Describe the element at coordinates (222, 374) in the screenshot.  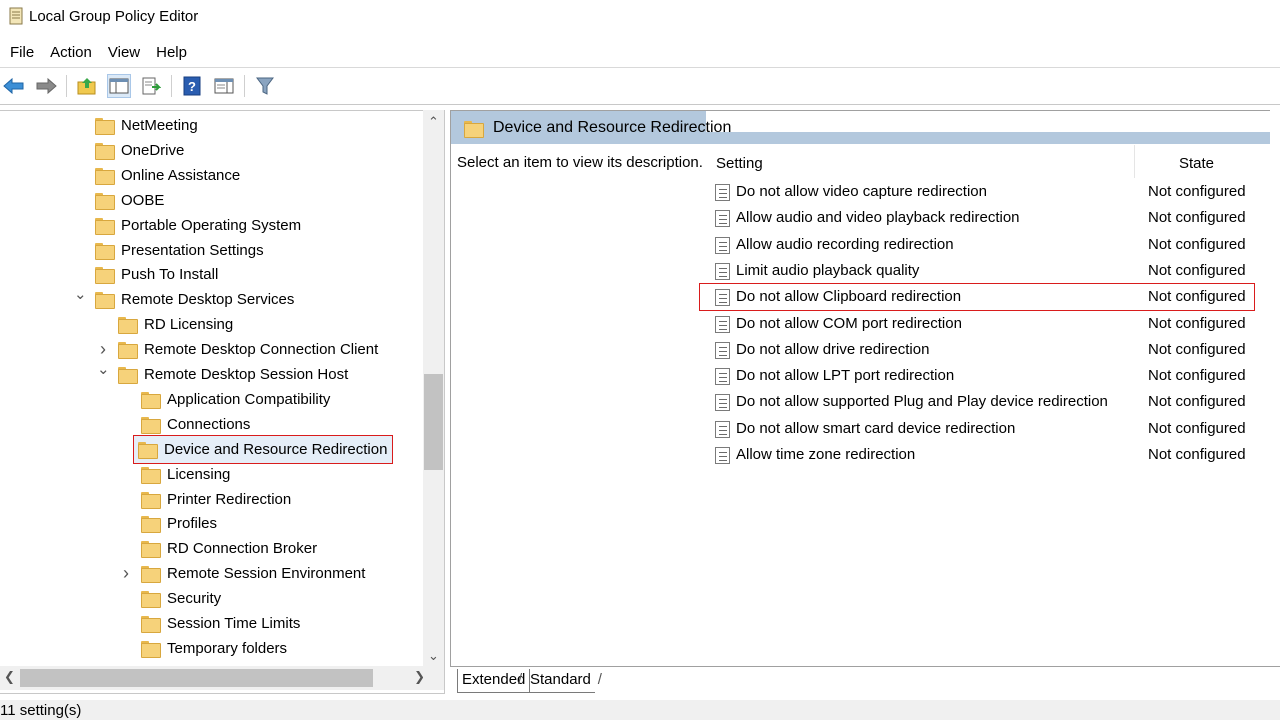
I see `tree-item: ⌄ Remote Desktop Session Host` at that location.